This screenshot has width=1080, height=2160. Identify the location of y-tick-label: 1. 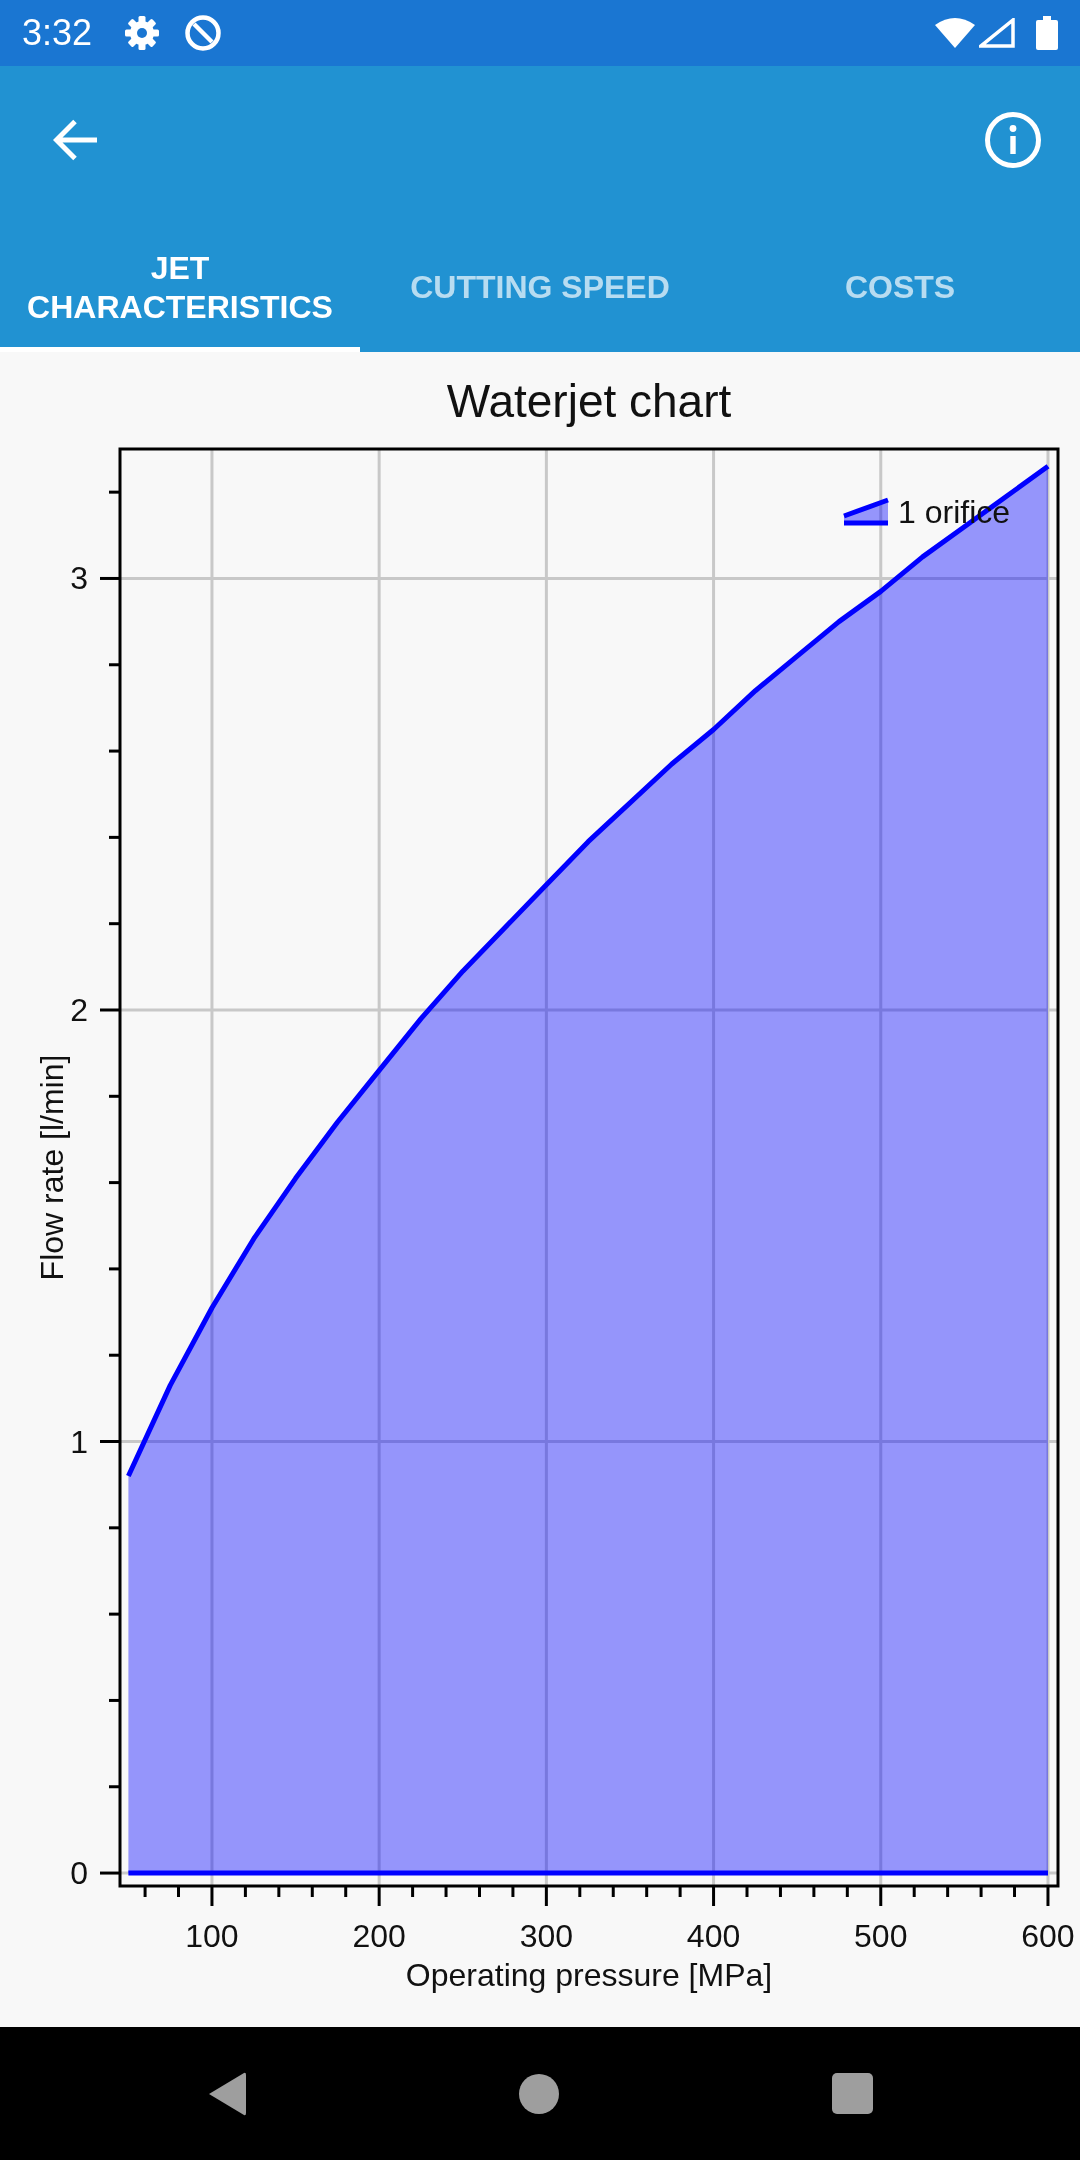
(79, 1441).